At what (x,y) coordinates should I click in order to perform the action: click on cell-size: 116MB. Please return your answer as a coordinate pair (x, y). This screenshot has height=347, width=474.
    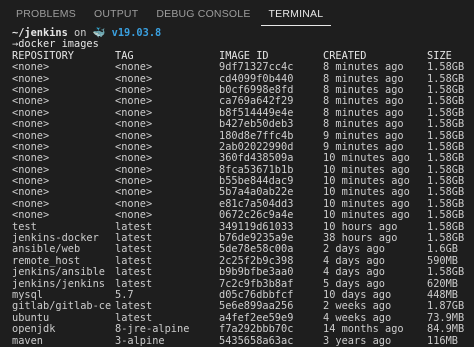
    Looking at the image, I should click on (442, 341).